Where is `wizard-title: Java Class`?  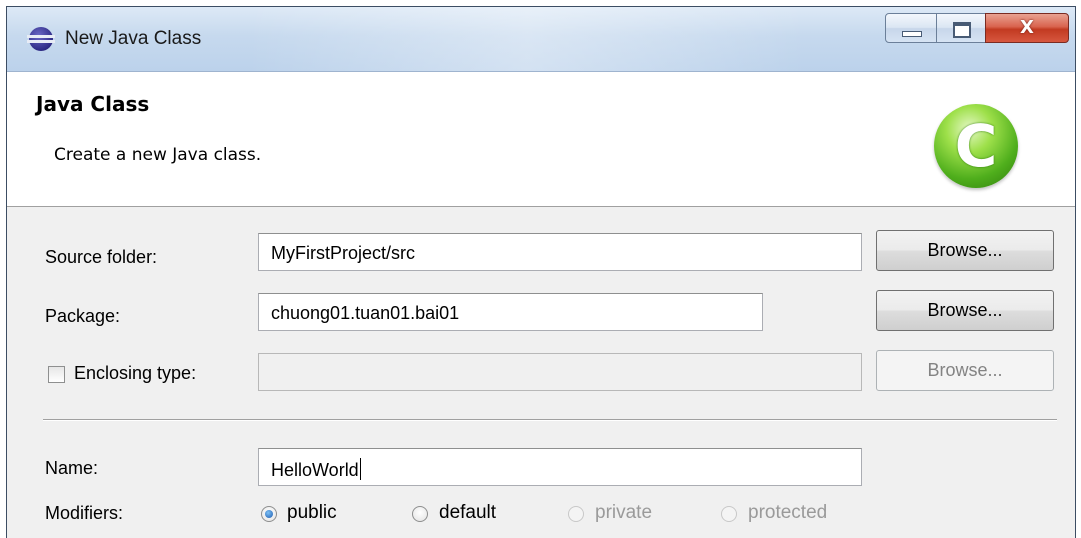
wizard-title: Java Class is located at coordinates (93, 104).